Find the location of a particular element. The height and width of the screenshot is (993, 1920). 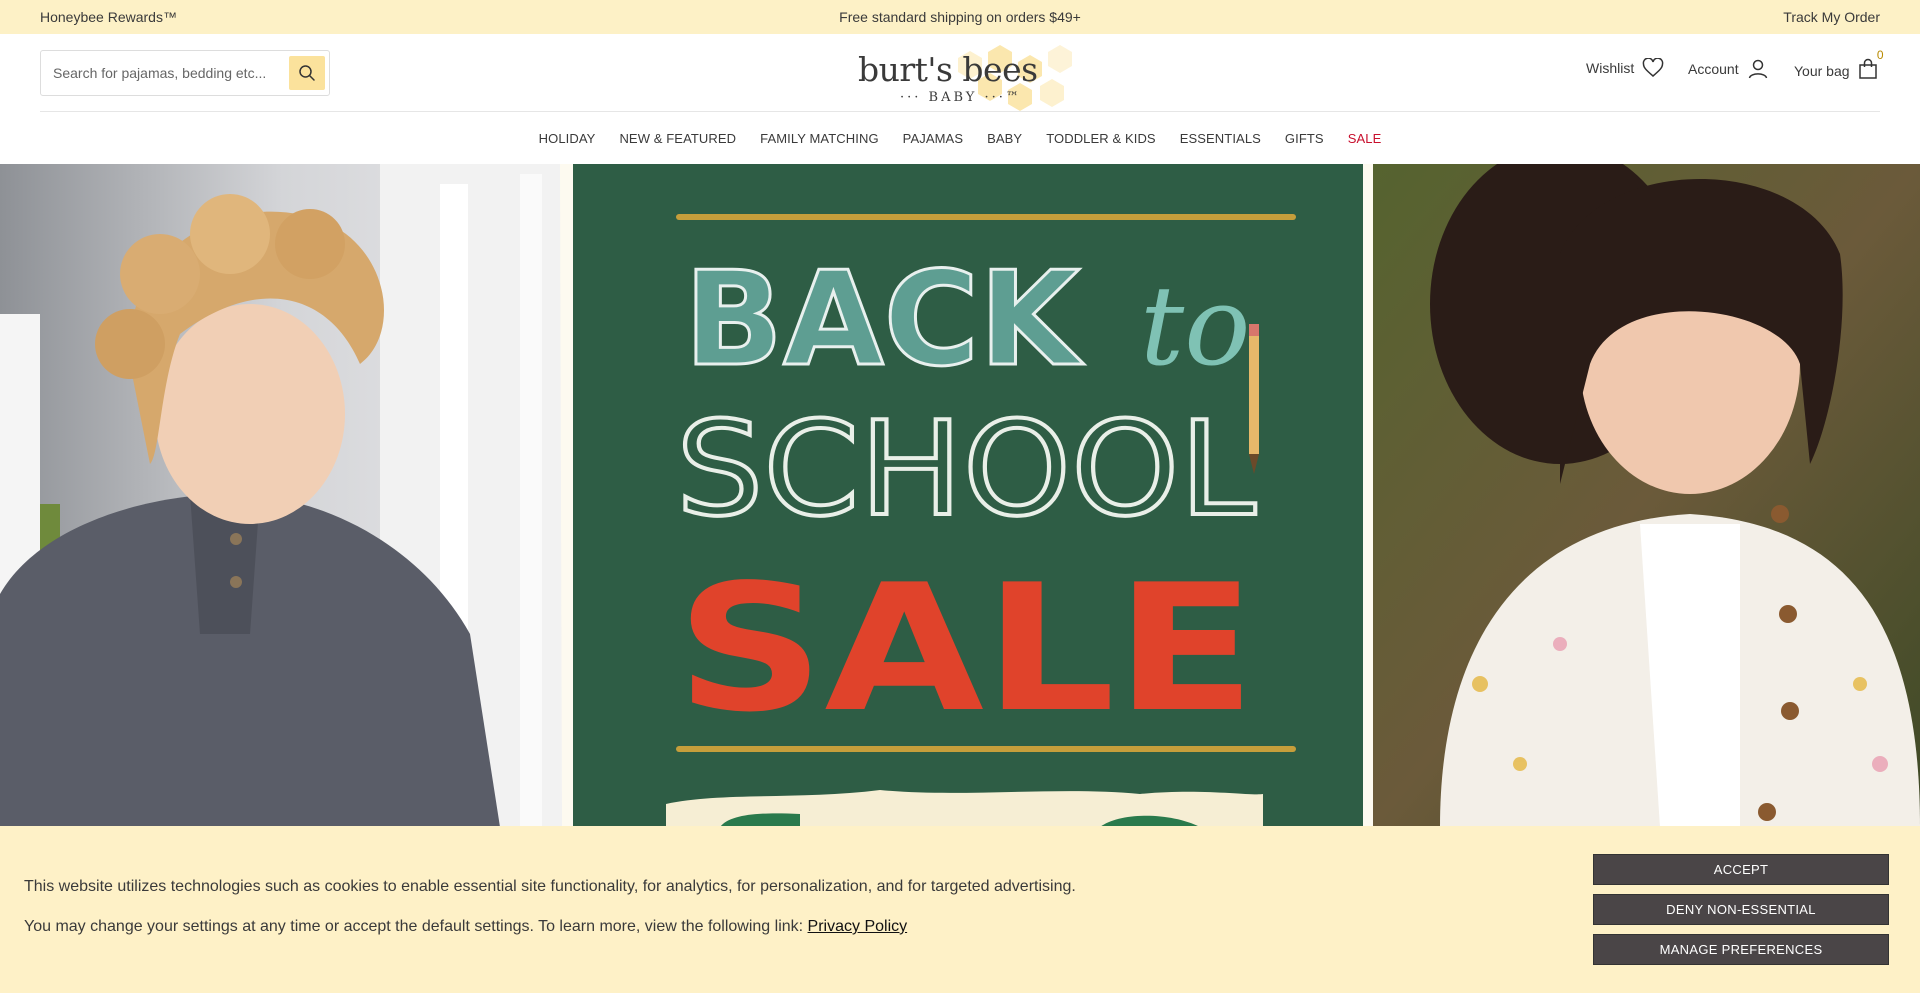

nav-item-essentials: ESSENTIALS is located at coordinates (1220, 138).